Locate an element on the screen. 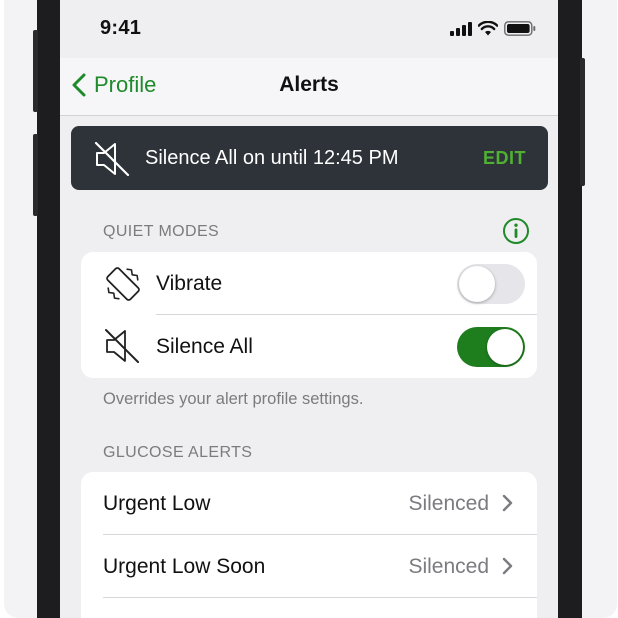 The width and height of the screenshot is (618, 618). vibrate-toggle is located at coordinates (491, 284).